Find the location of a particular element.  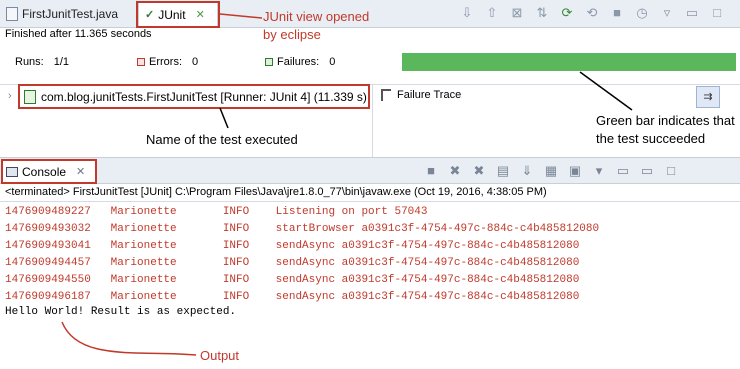

java-file-icon is located at coordinates (12, 14).